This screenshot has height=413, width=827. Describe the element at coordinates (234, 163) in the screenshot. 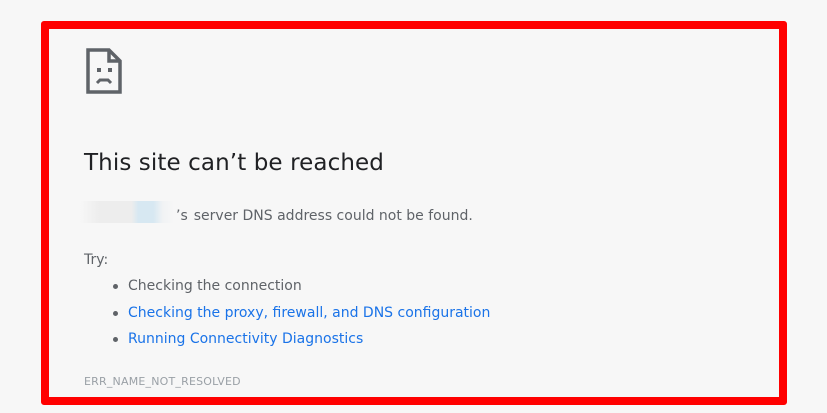

I see `page-title: This site can’t be reached` at that location.